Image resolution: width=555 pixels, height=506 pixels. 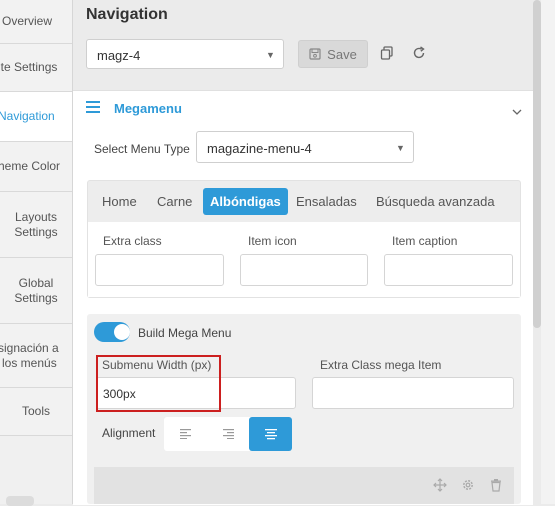 What do you see at coordinates (342, 54) in the screenshot?
I see `save-button-label: Save` at bounding box center [342, 54].